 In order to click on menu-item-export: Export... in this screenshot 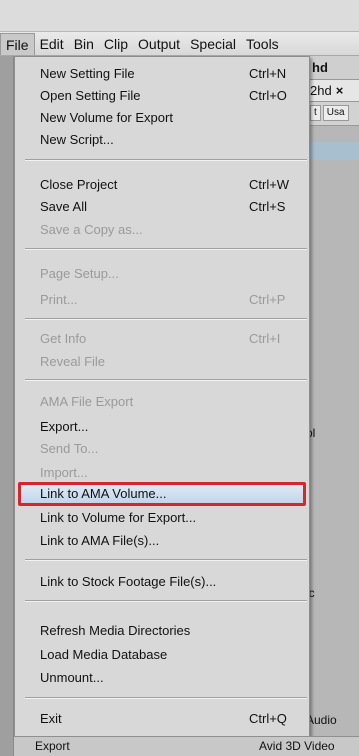, I will do `click(162, 427)`.